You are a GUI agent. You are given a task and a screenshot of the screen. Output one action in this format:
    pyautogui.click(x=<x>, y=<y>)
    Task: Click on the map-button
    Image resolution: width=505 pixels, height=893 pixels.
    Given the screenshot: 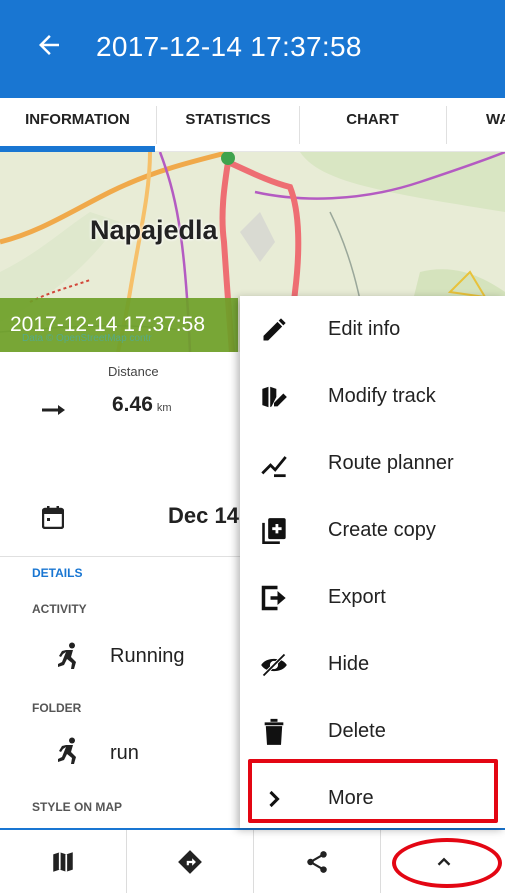 What is the action you would take?
    pyautogui.click(x=63, y=861)
    